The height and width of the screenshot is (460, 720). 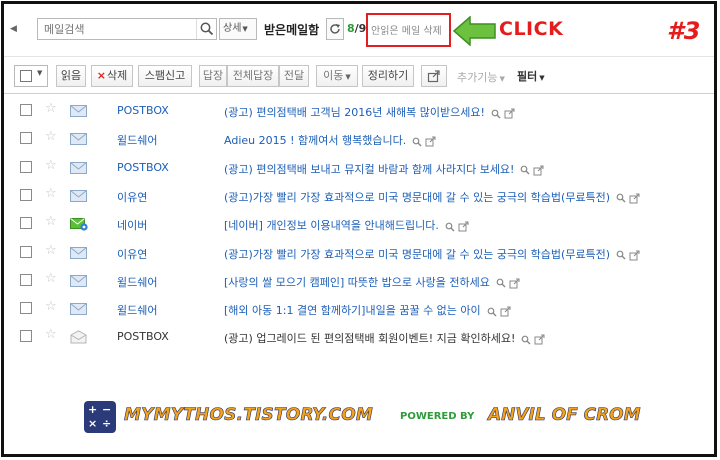 What do you see at coordinates (14, 29) in the screenshot?
I see `collapse-sidebar-icon: ◀` at bounding box center [14, 29].